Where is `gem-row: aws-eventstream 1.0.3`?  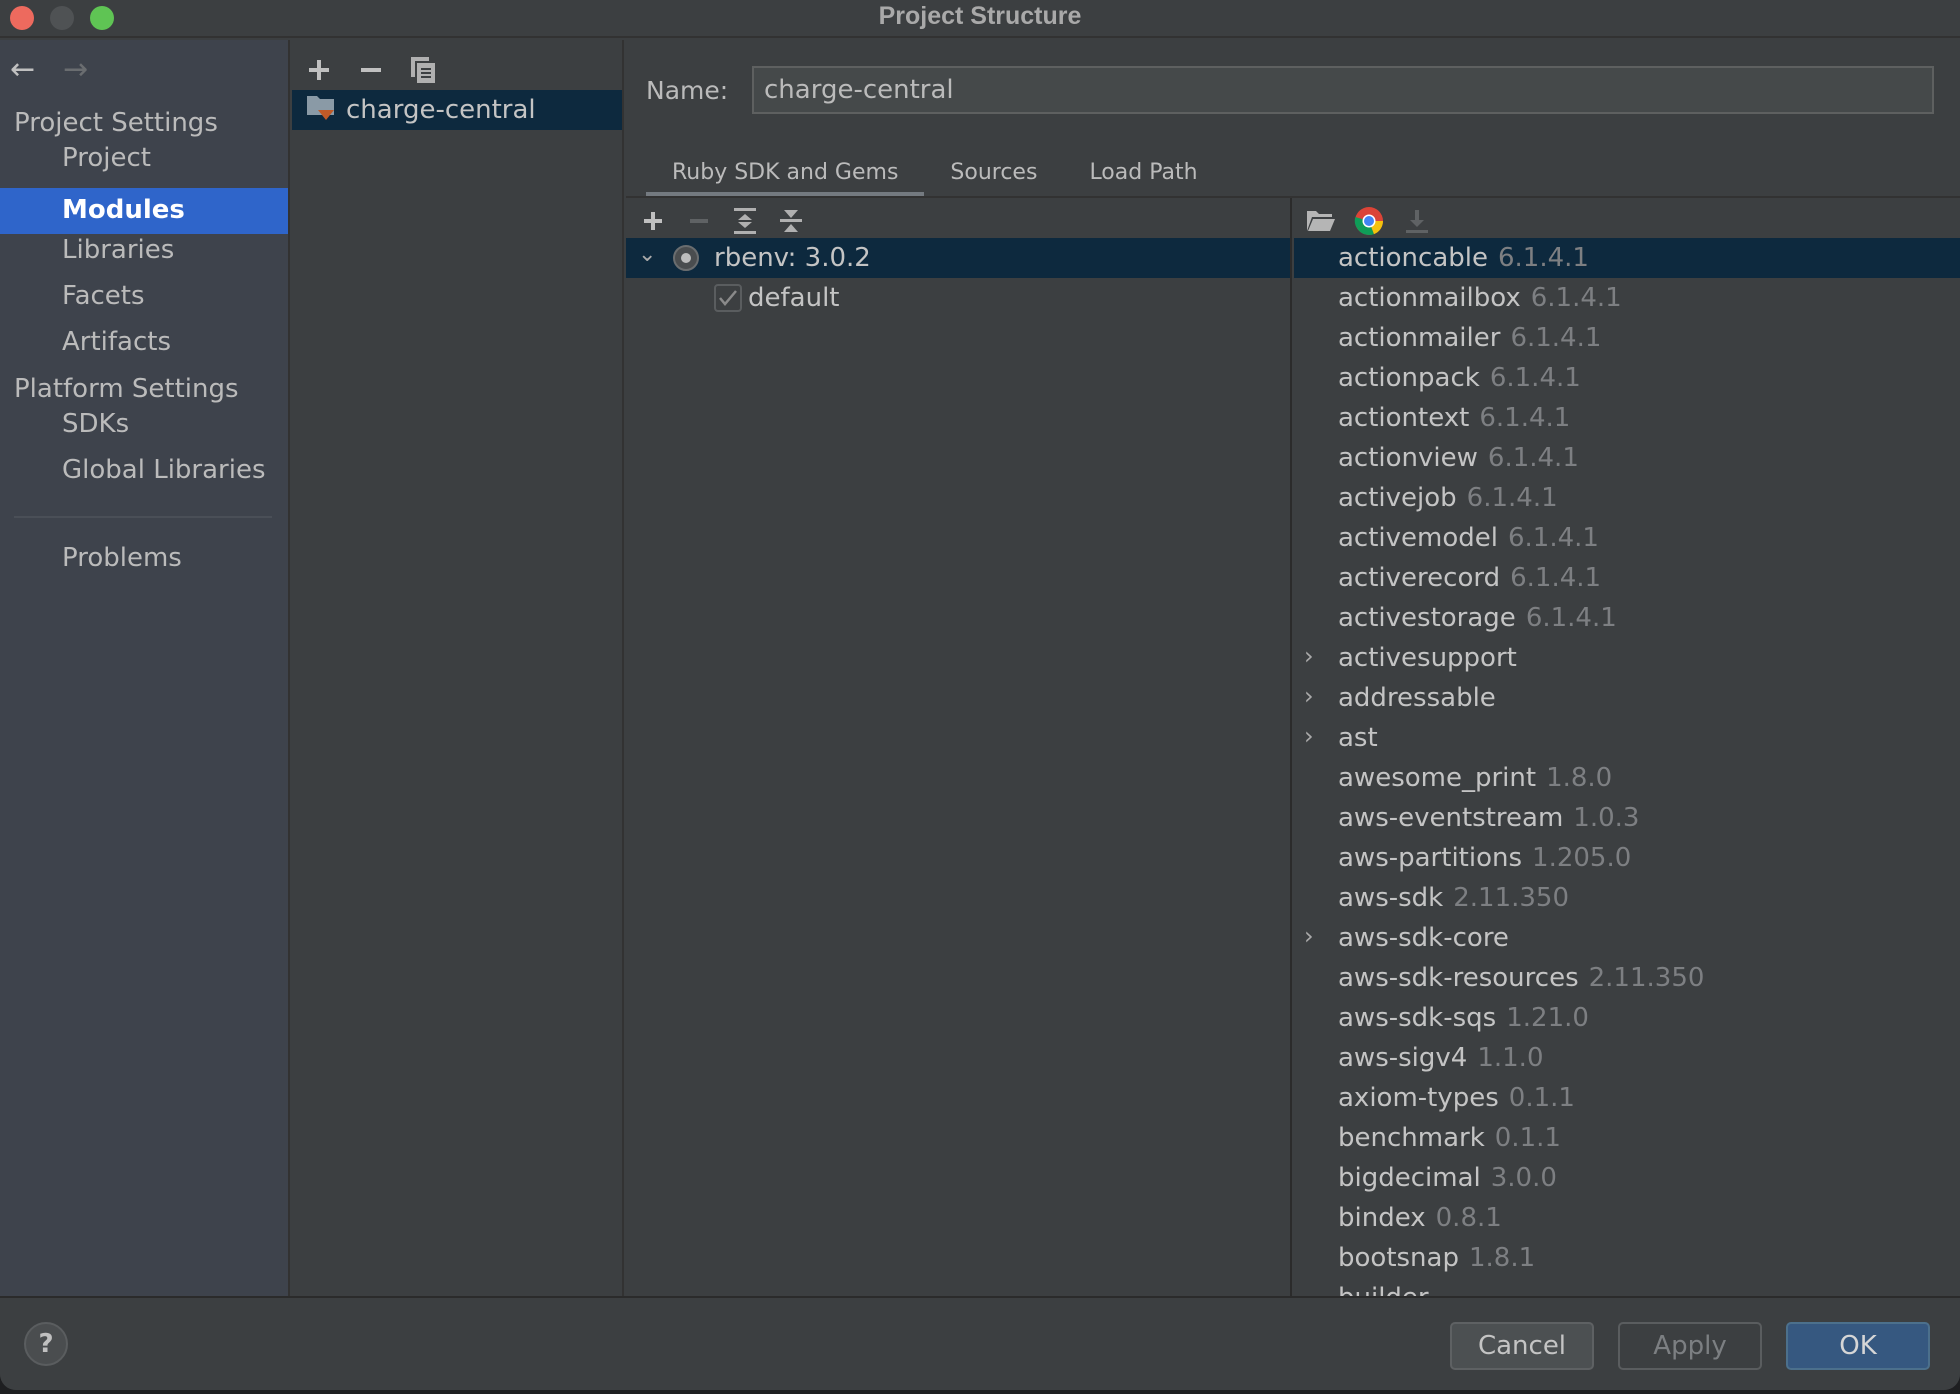 gem-row: aws-eventstream 1.0.3 is located at coordinates (1627, 818).